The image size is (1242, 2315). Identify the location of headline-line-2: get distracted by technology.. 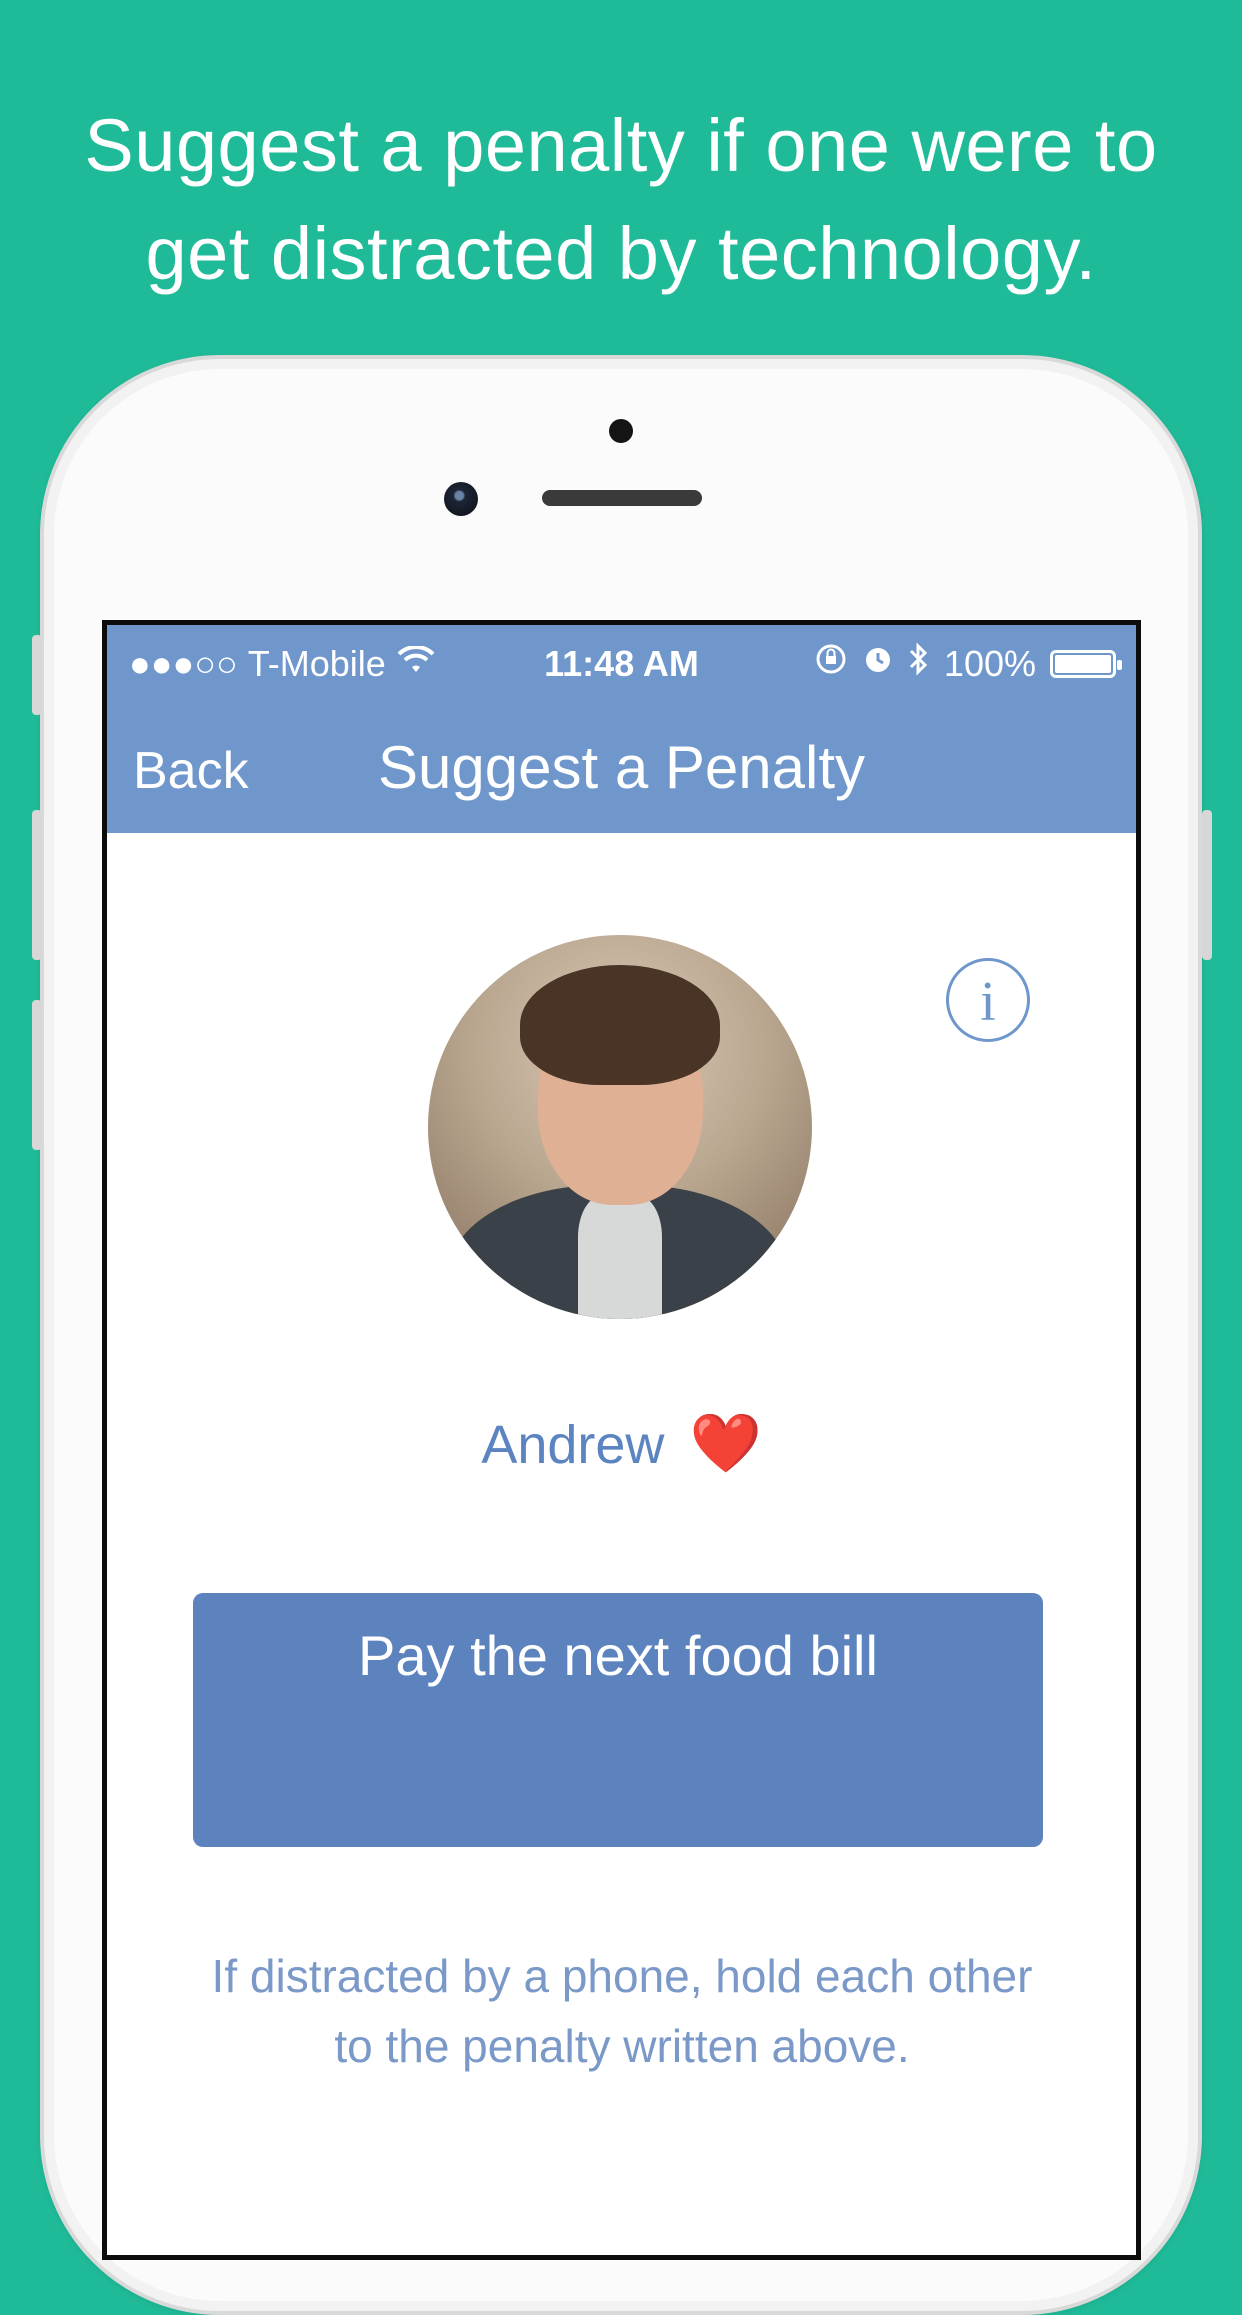
(621, 253).